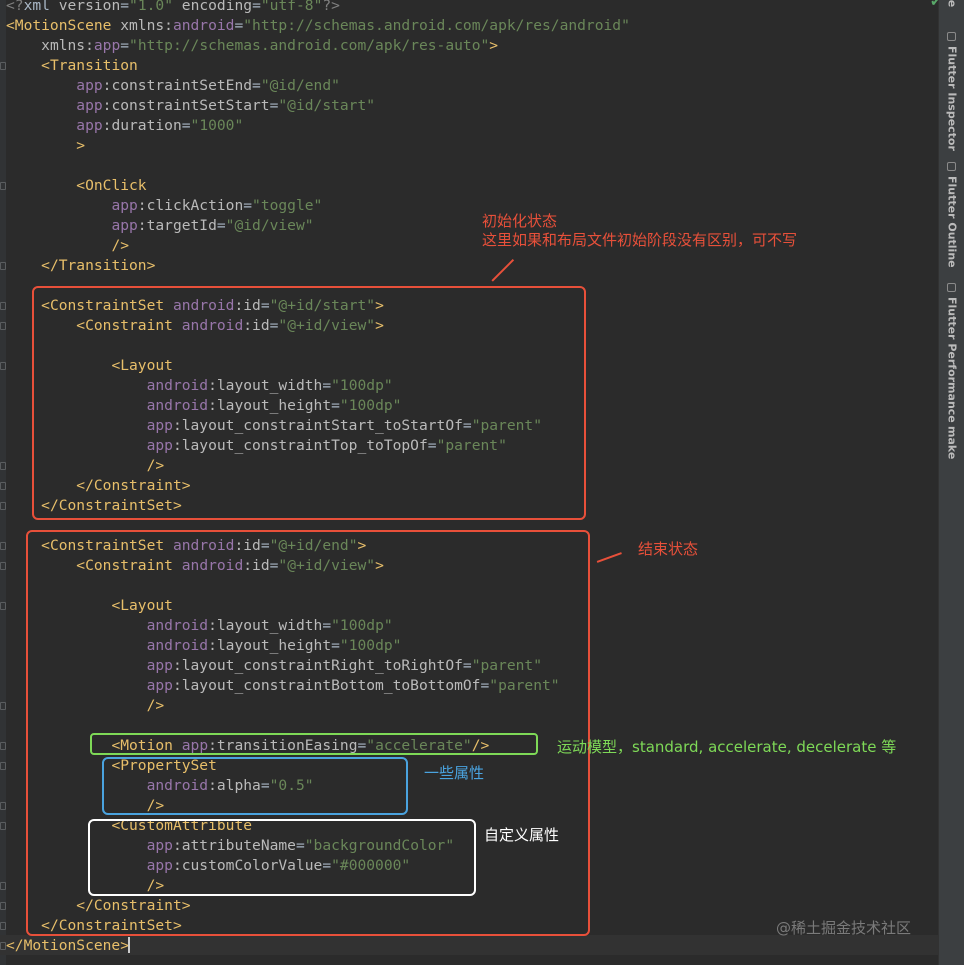 The height and width of the screenshot is (965, 964). What do you see at coordinates (494, 45) in the screenshot?
I see `code-token: >` at bounding box center [494, 45].